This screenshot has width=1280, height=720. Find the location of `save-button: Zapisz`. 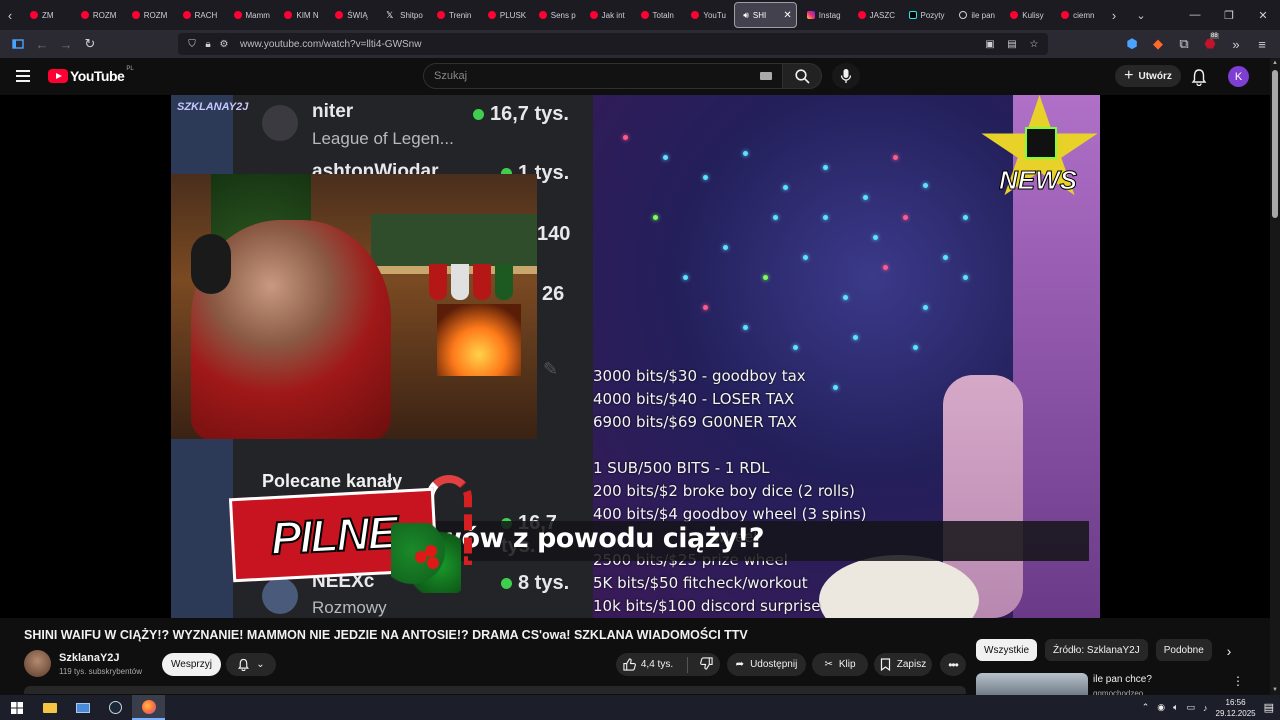

save-button: Zapisz is located at coordinates (903, 664).